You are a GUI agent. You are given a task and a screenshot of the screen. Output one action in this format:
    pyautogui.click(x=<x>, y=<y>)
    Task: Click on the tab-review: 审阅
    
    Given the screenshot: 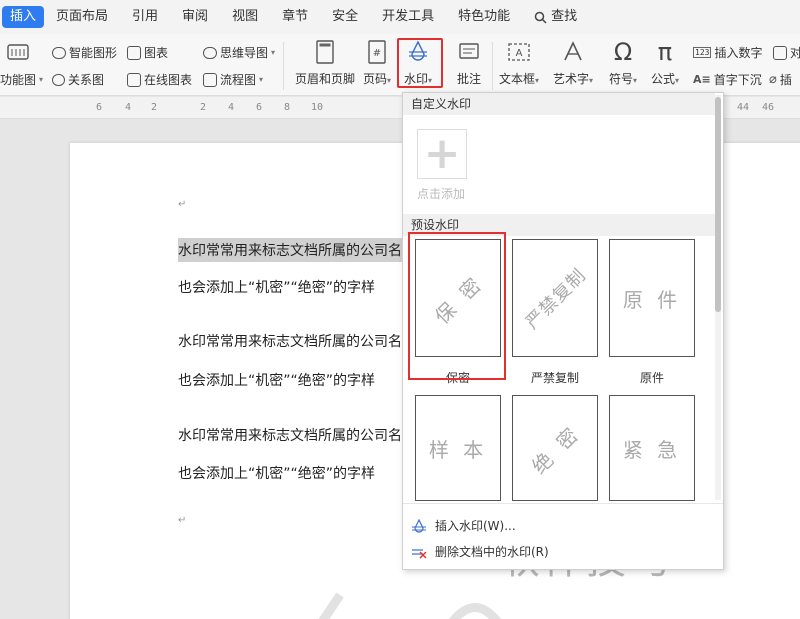 What is the action you would take?
    pyautogui.click(x=195, y=17)
    